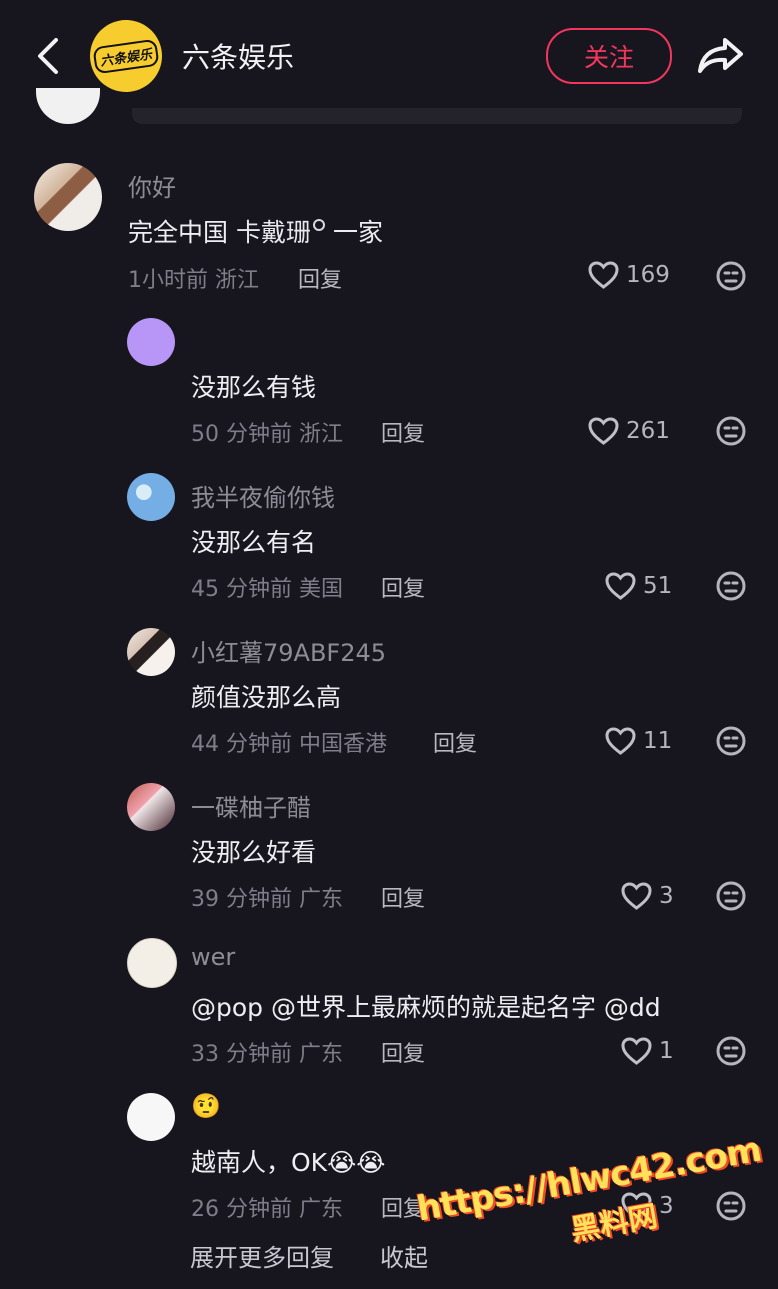 The image size is (778, 1289). What do you see at coordinates (318, 225) in the screenshot?
I see `search-mark-icon` at bounding box center [318, 225].